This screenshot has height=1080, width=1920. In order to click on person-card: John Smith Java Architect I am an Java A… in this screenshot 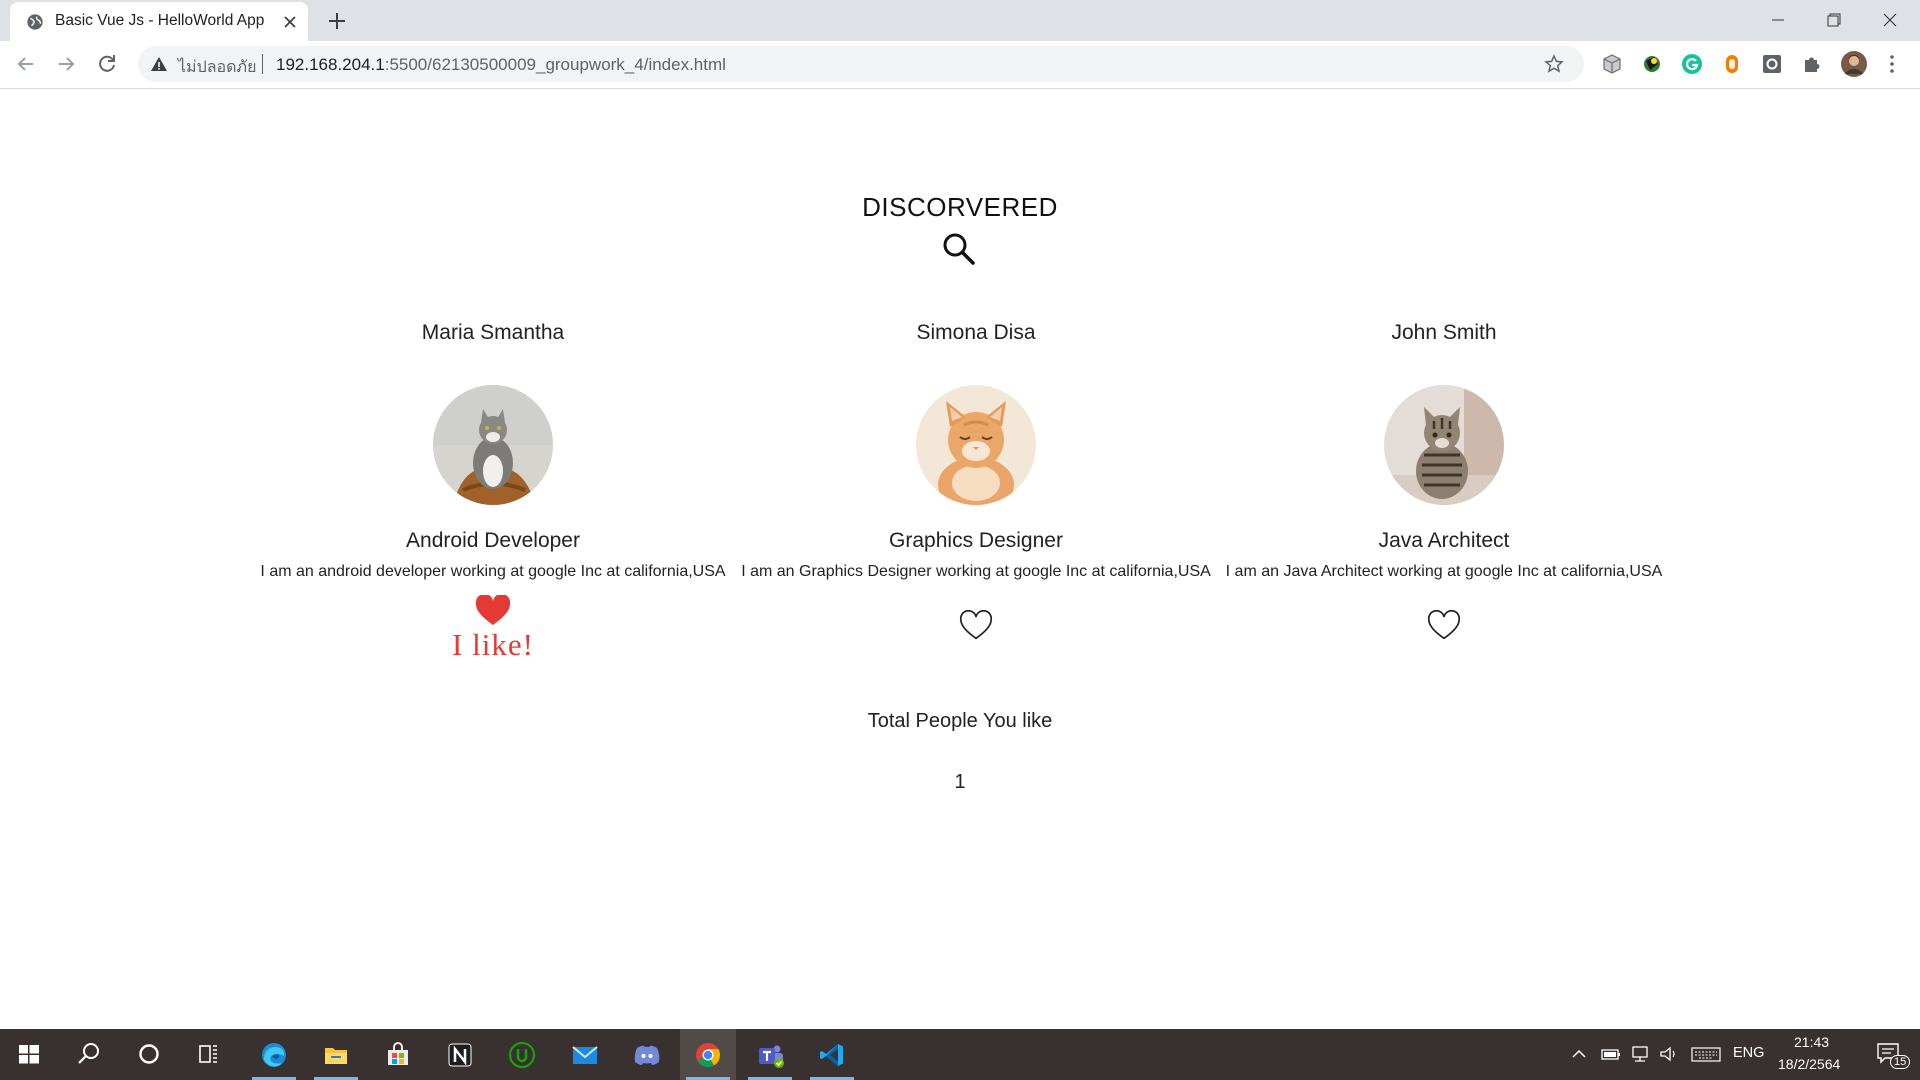, I will do `click(1444, 481)`.